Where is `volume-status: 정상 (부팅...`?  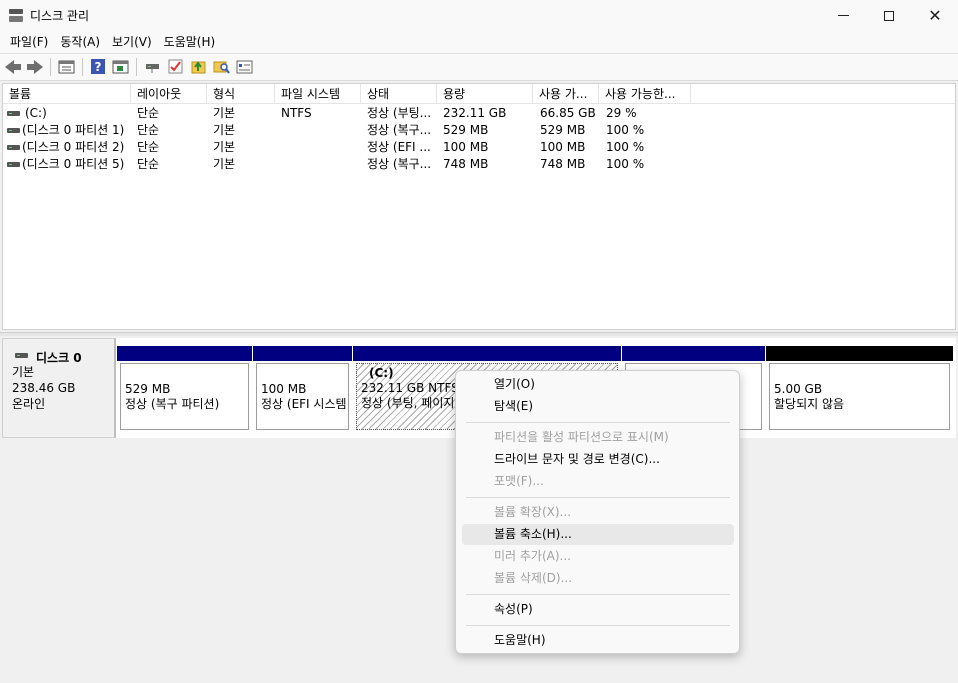
volume-status: 정상 (부팅... is located at coordinates (399, 113).